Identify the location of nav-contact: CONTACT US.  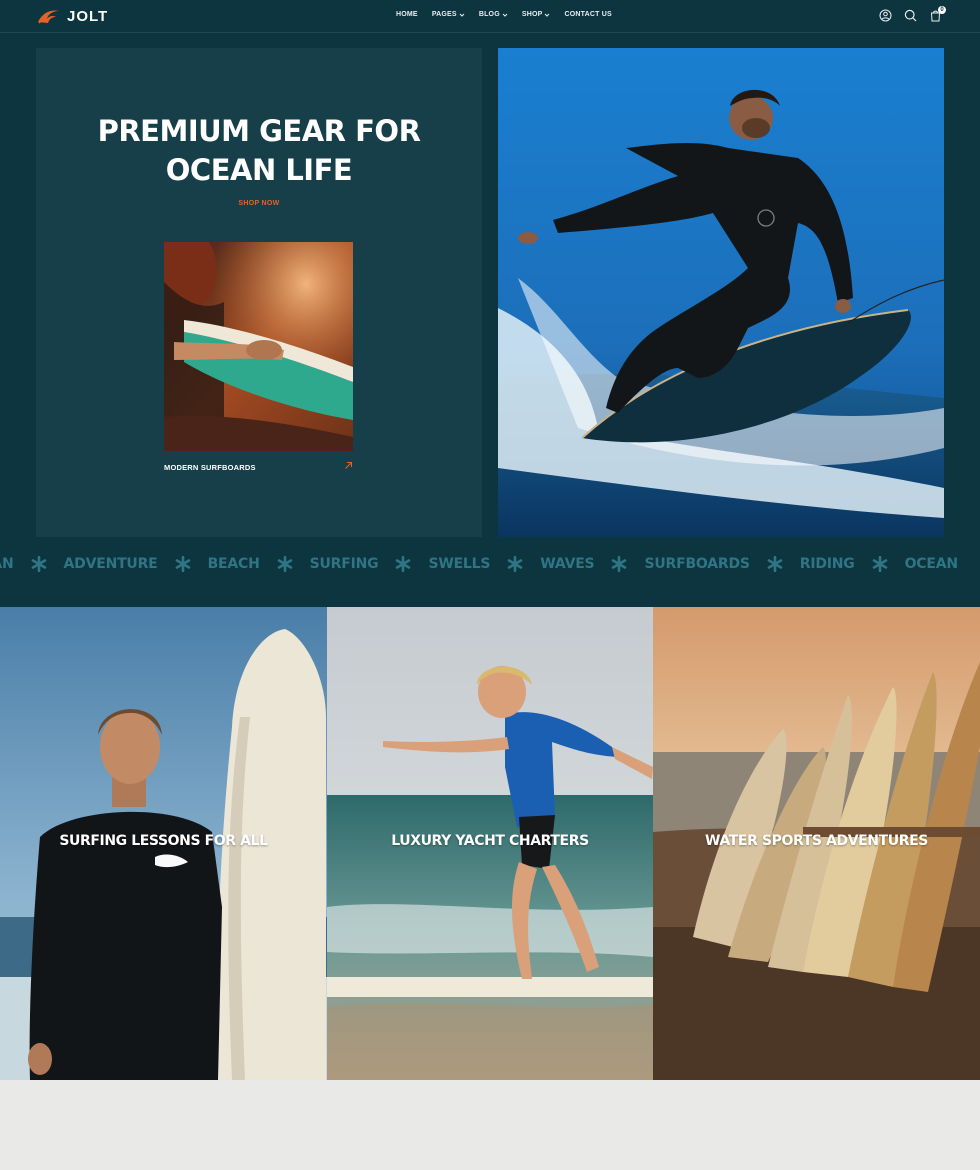
(587, 14).